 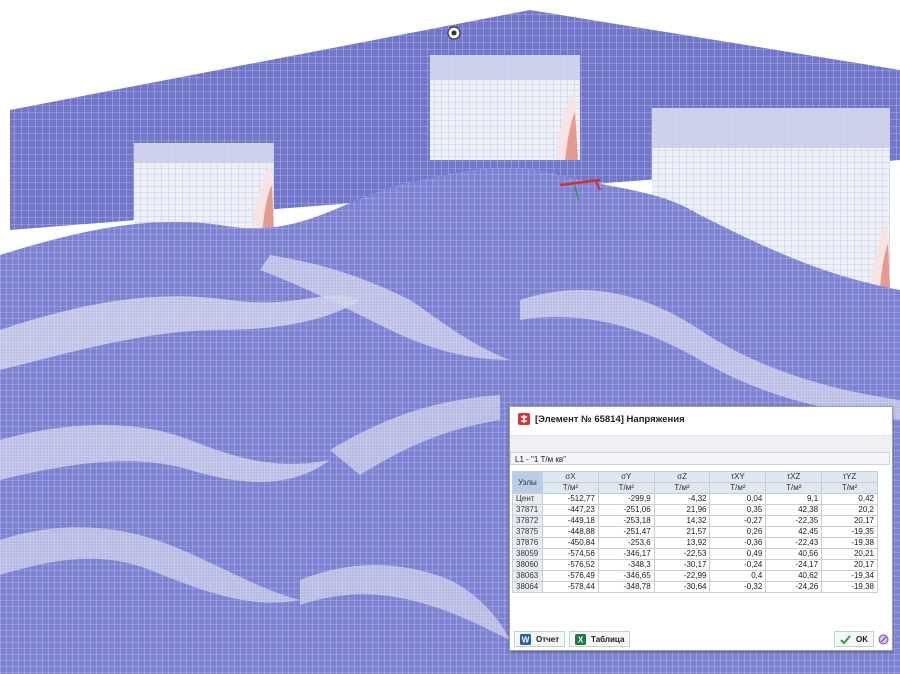 I want to click on table-cell: 0,26, so click(x=738, y=532).